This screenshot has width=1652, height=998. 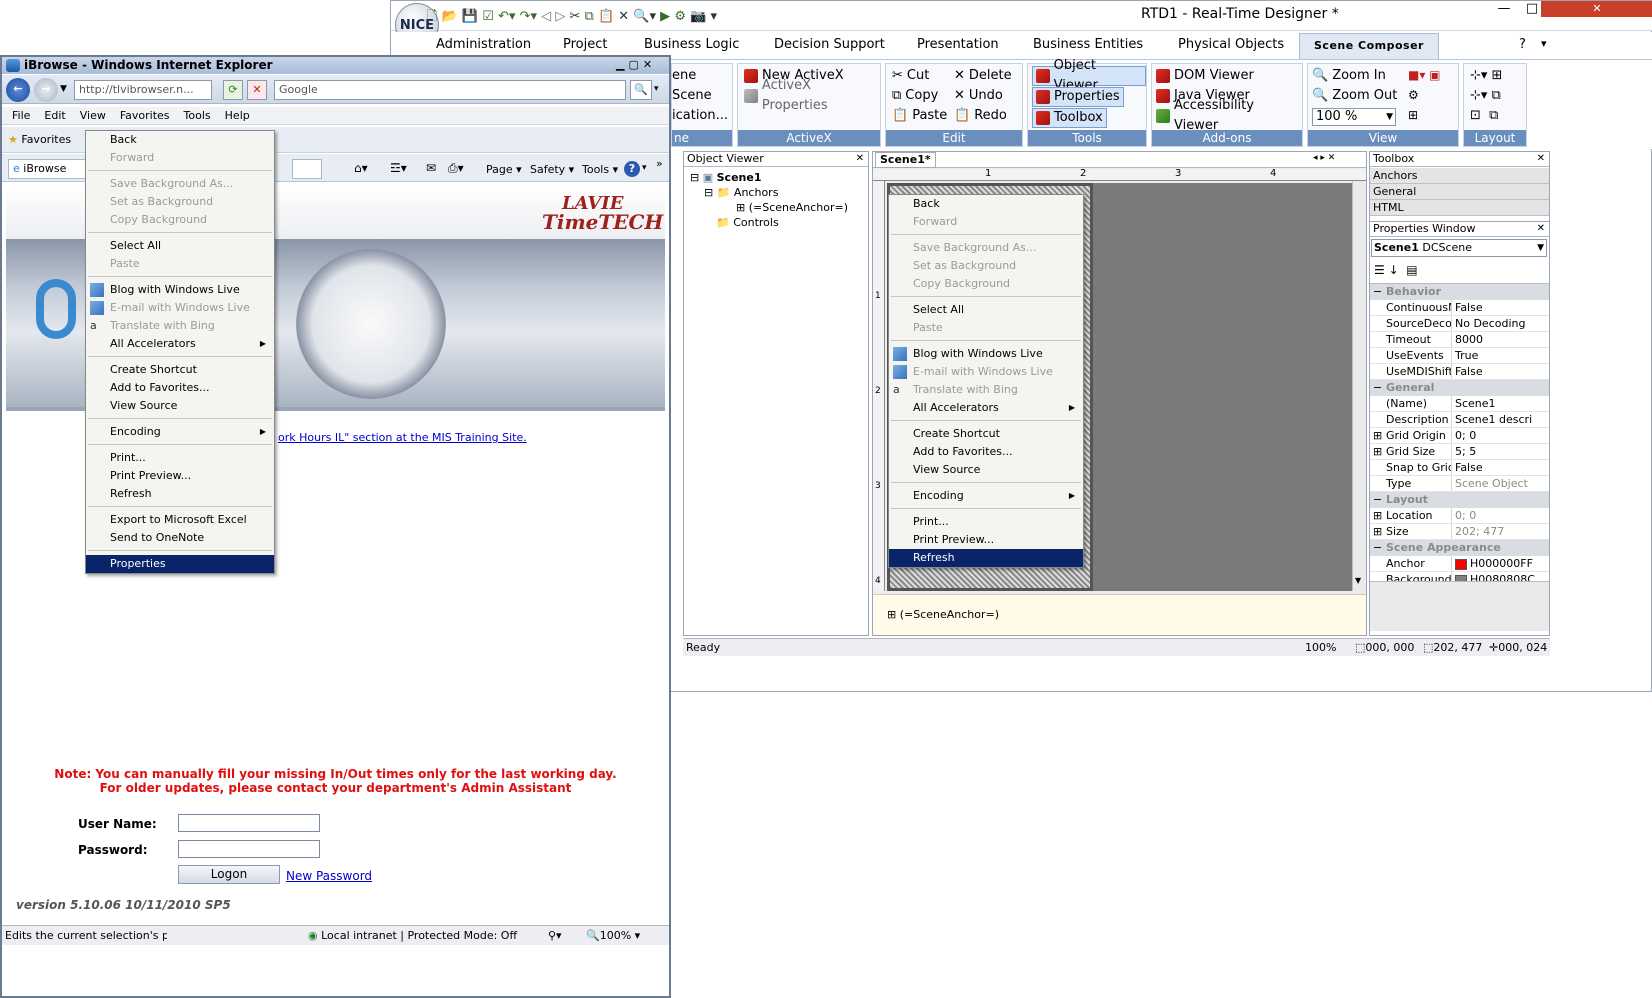 What do you see at coordinates (769, 177) in the screenshot?
I see `tree-node-scene1: ⊟ ▣ Scene1` at bounding box center [769, 177].